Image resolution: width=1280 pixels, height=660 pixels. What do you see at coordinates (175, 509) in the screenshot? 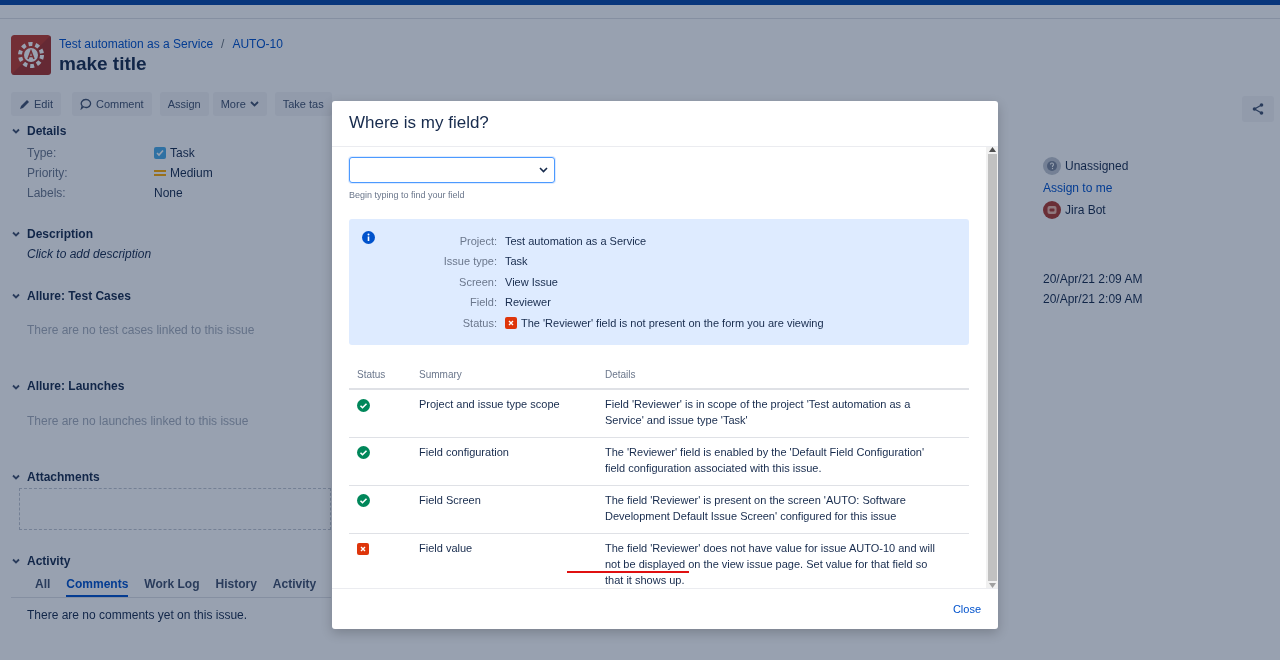
I see `attachments-dropzone` at bounding box center [175, 509].